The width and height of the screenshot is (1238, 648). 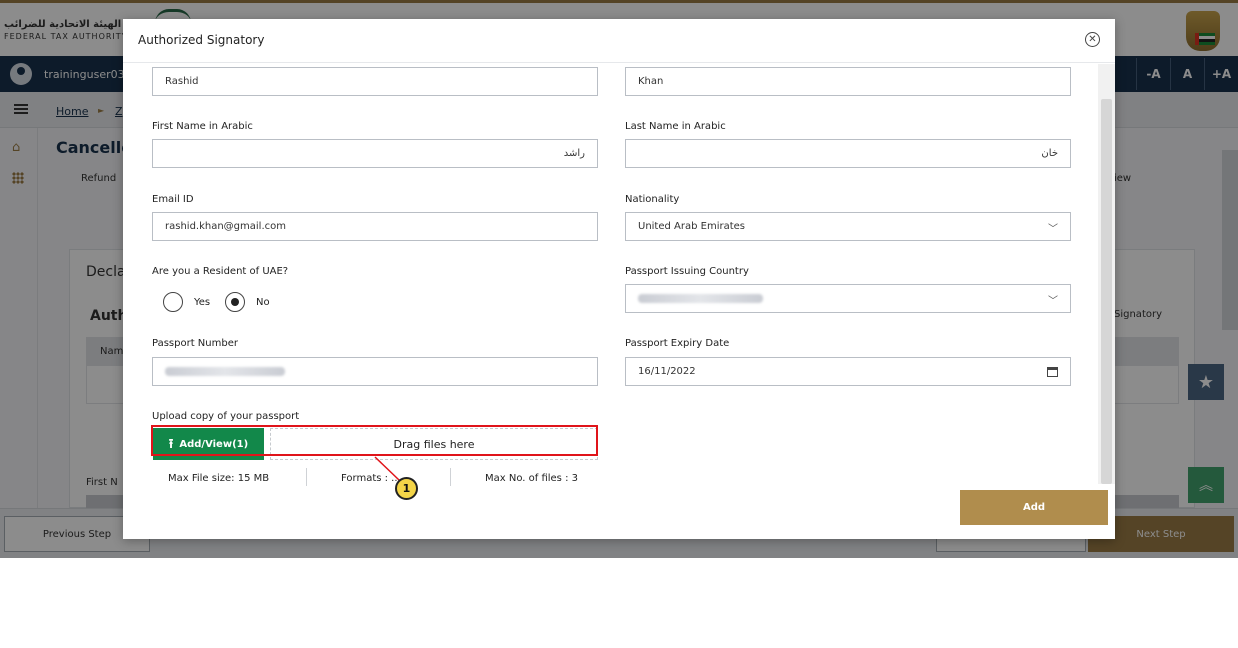 What do you see at coordinates (387, 468) in the screenshot?
I see `annotation-leader-line` at bounding box center [387, 468].